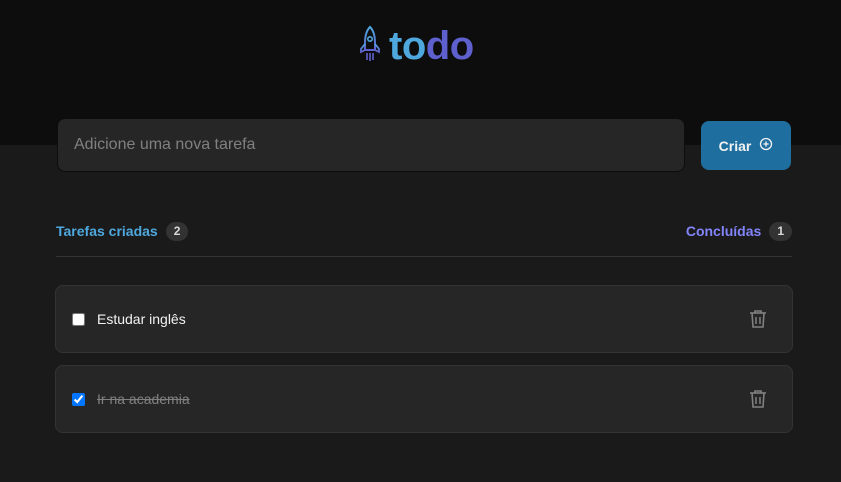 The width and height of the screenshot is (841, 482). Describe the element at coordinates (424, 231) in the screenshot. I see `task-counters: Tarefas criadas 2 Concluídas 1` at that location.